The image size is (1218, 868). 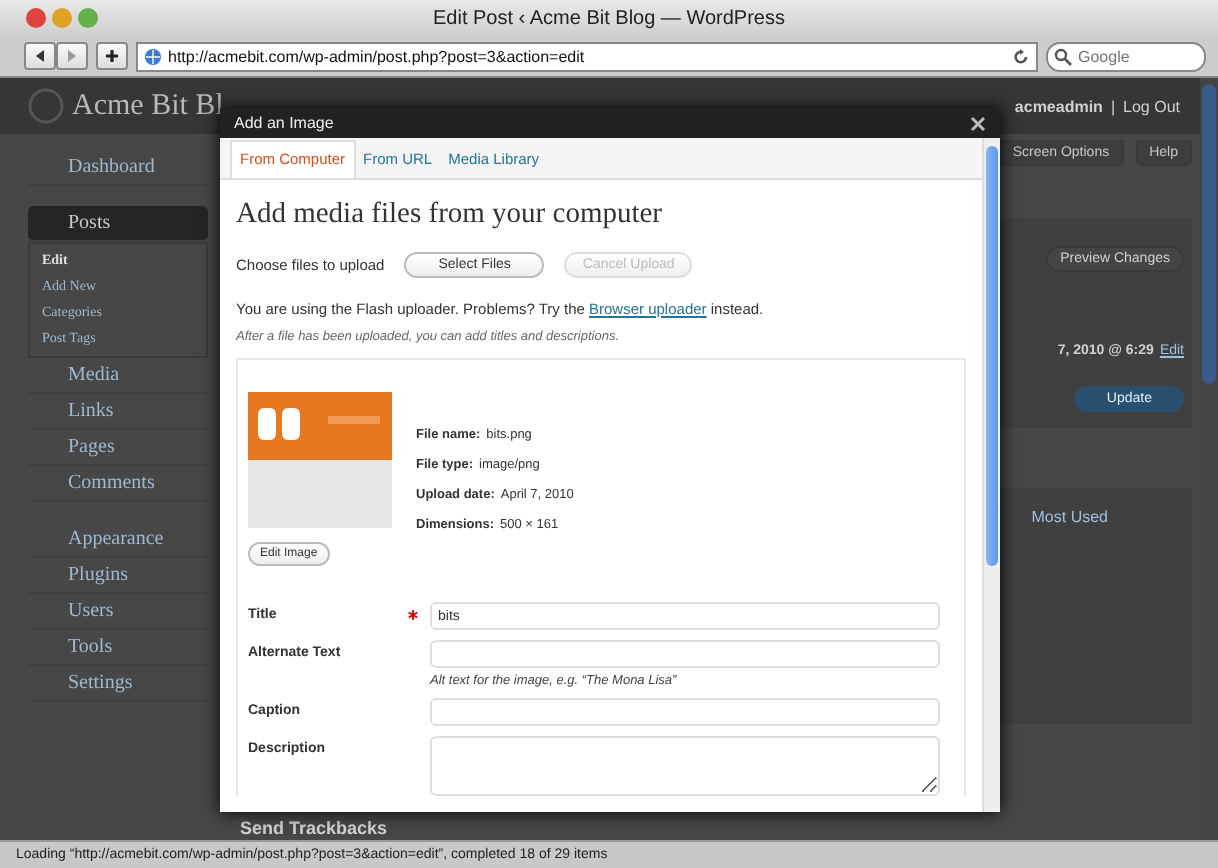 What do you see at coordinates (314, 828) in the screenshot?
I see `section-heading: Send Trackbacks` at bounding box center [314, 828].